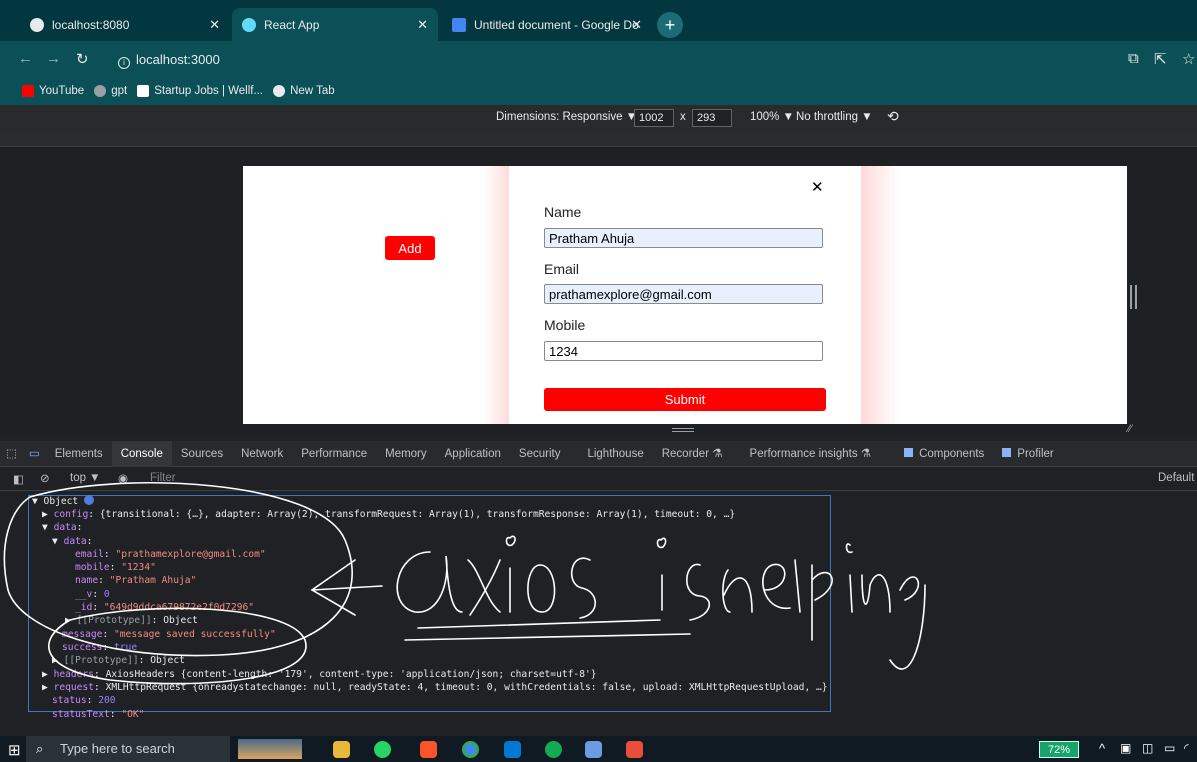 This screenshot has width=1197, height=762. Describe the element at coordinates (128, 749) in the screenshot. I see `taskbar-search: ⌕ Type here to search` at that location.